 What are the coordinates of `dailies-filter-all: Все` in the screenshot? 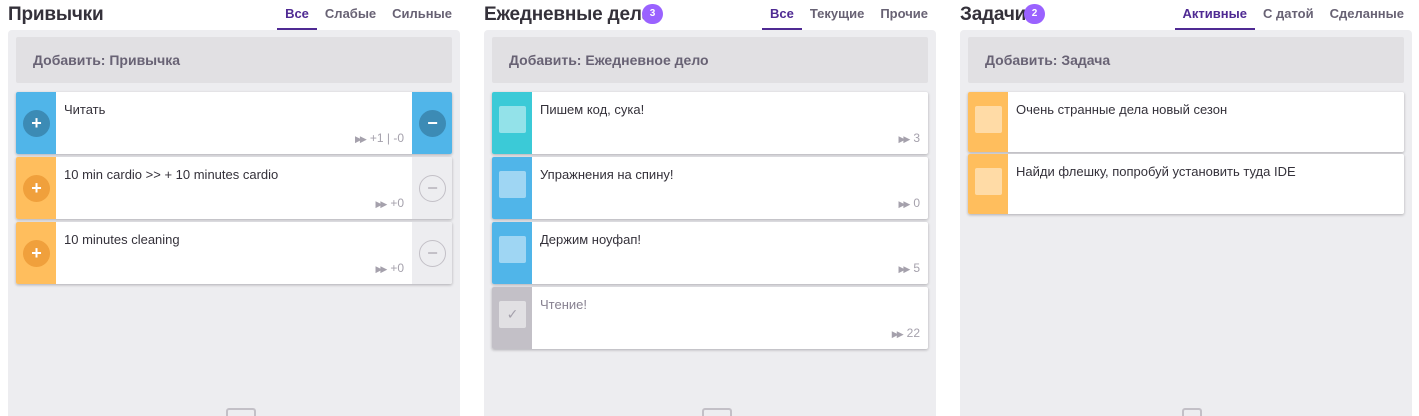 It's located at (782, 15).